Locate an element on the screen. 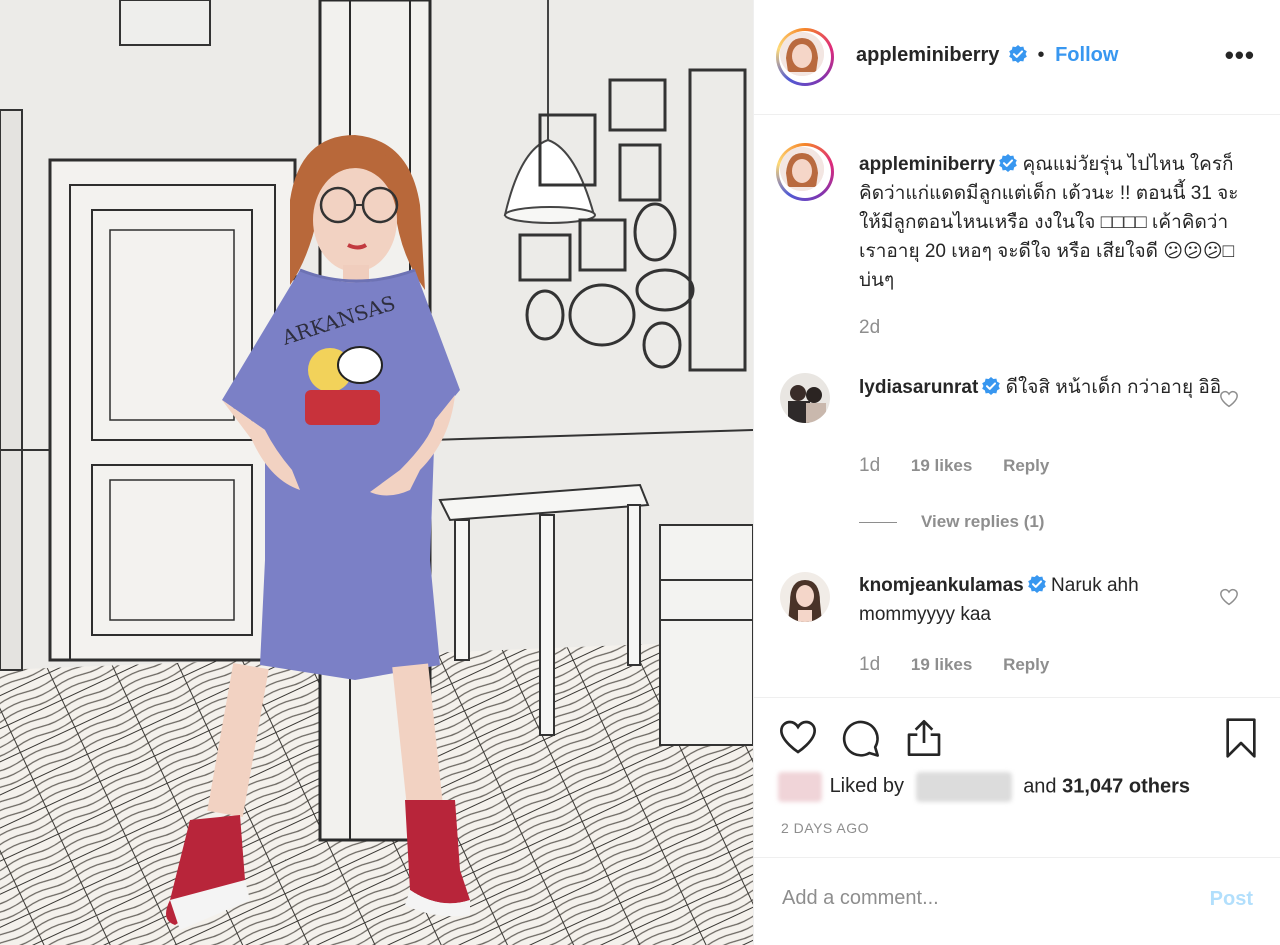 This screenshot has width=1280, height=945. heart-icon is located at coordinates (798, 737).